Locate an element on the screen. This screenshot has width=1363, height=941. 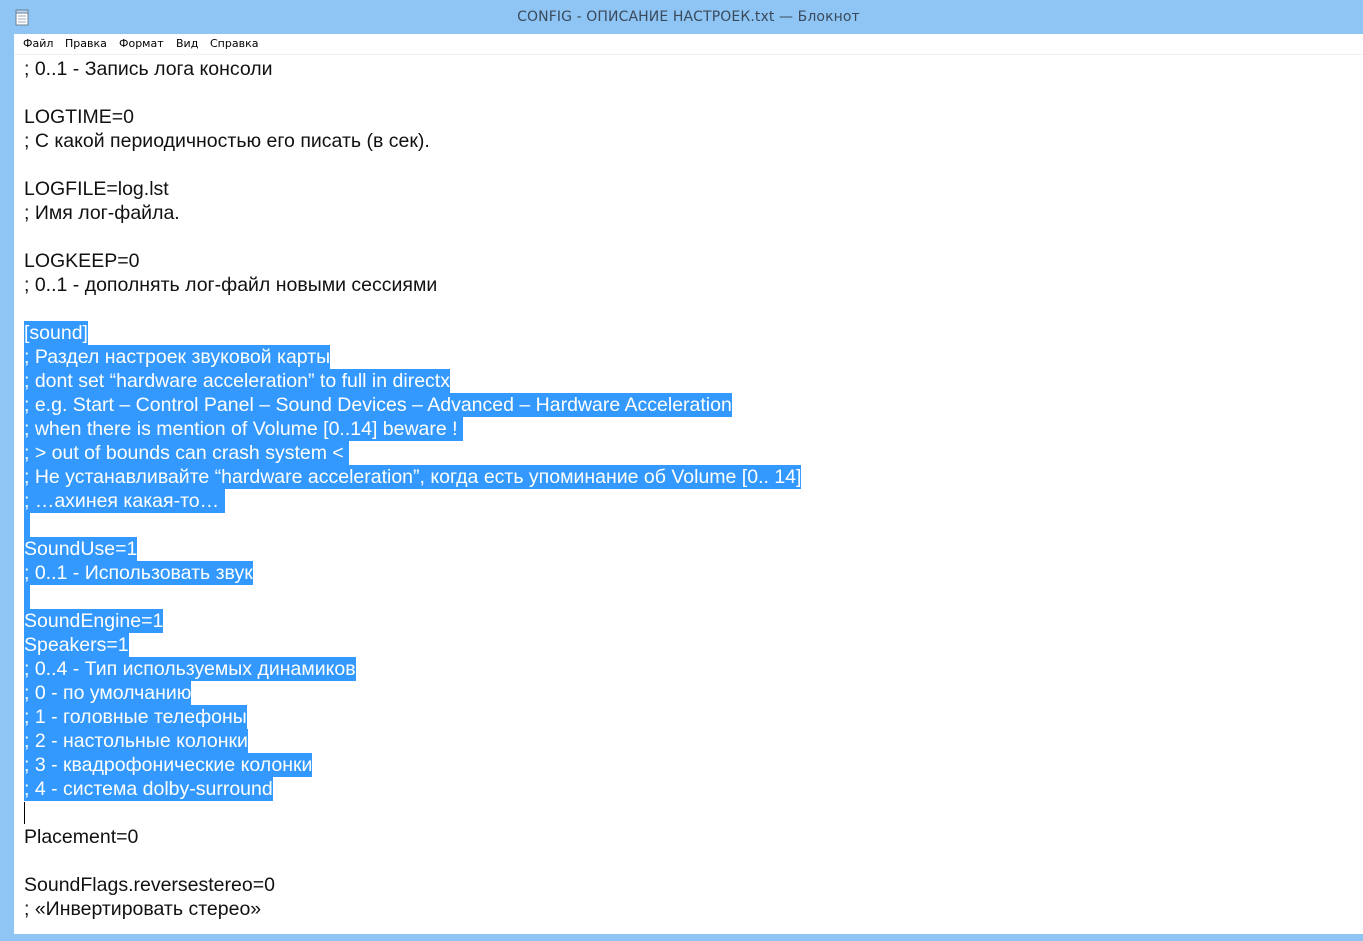
text-line: ; > out of bounds can crash system < is located at coordinates (187, 453).